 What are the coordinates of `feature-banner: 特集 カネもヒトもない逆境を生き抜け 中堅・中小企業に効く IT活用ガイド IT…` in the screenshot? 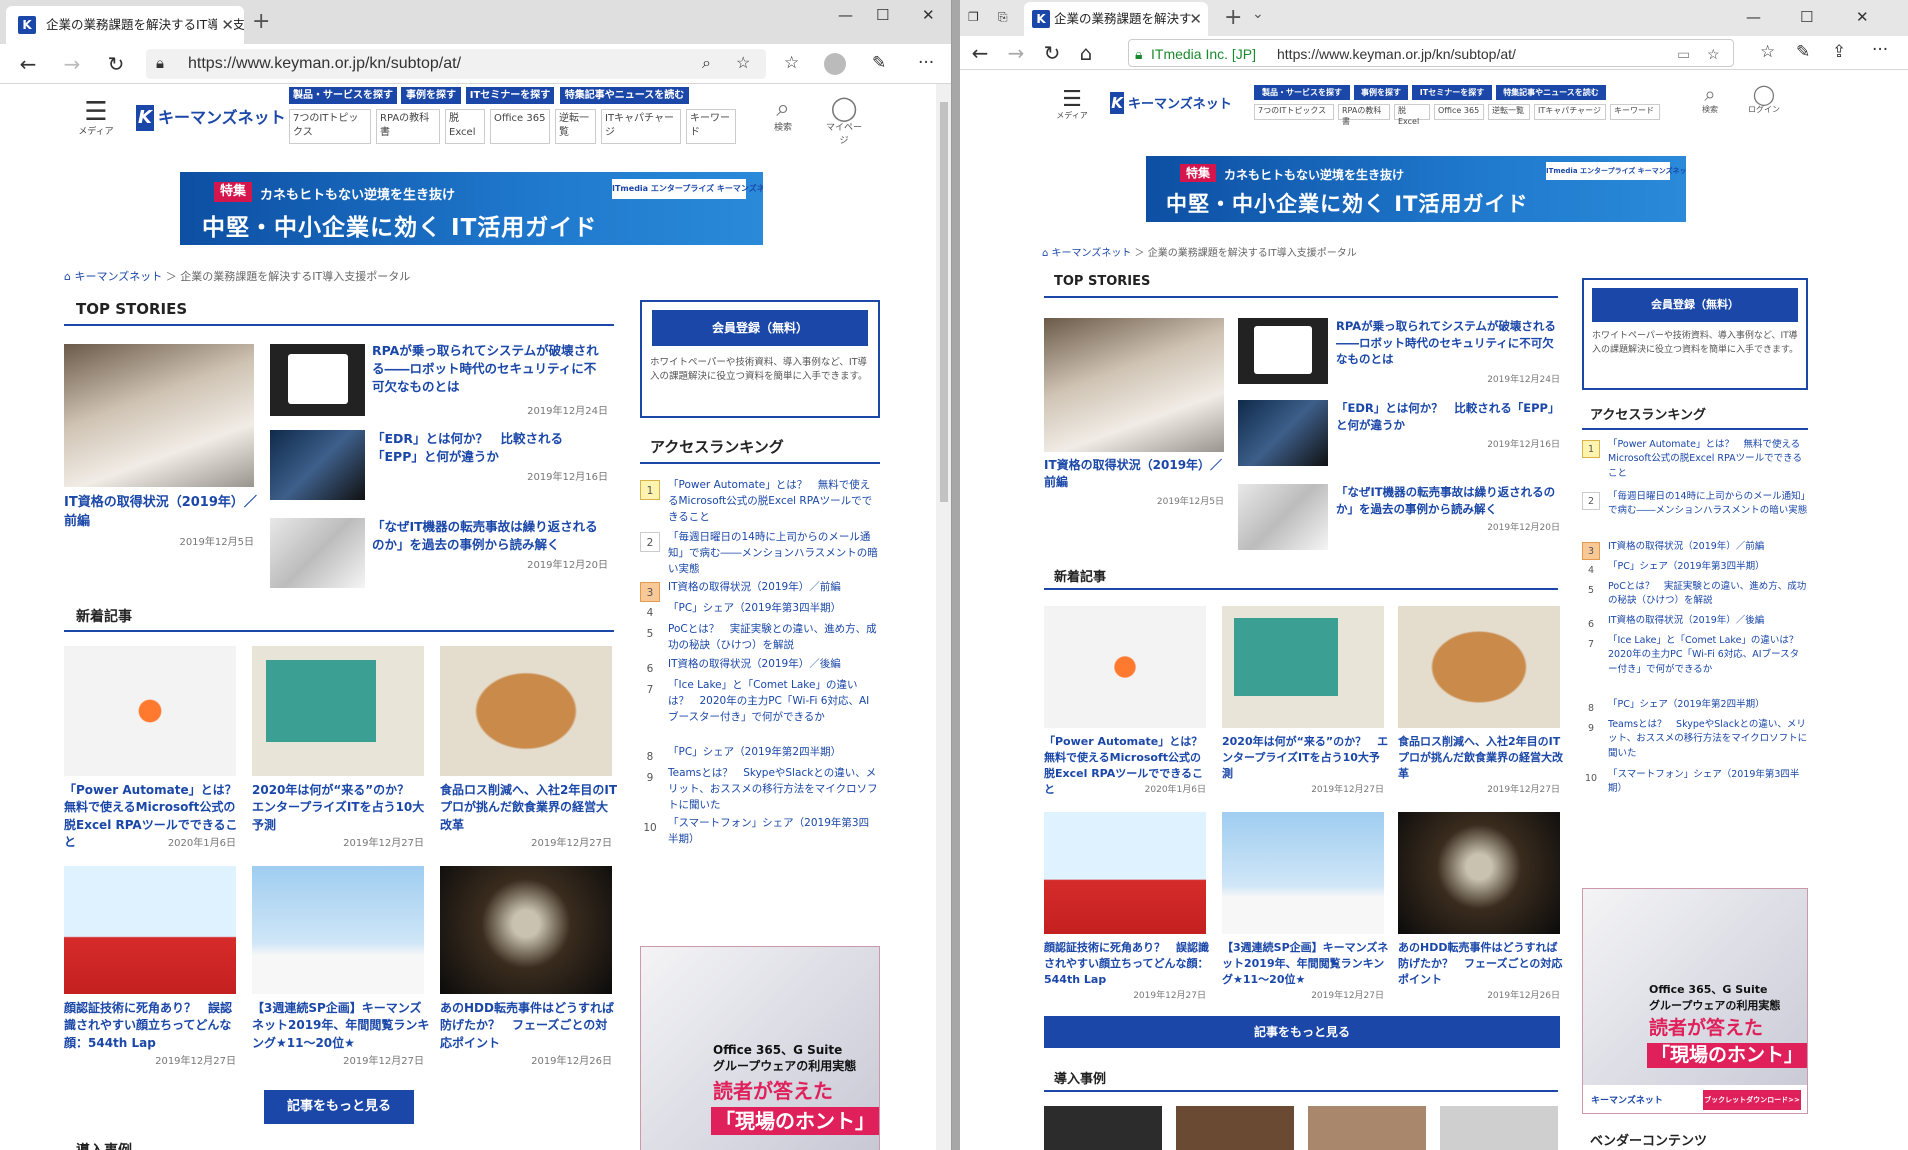 It's located at (471, 208).